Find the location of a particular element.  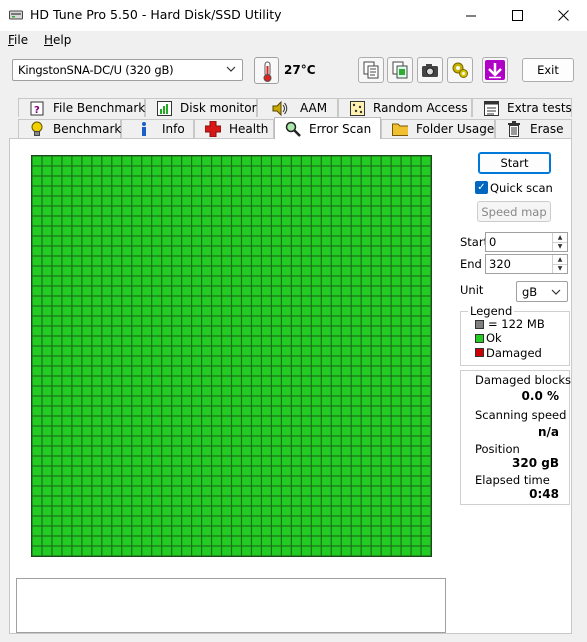

tab-random-access: Random Access is located at coordinates (405, 107).